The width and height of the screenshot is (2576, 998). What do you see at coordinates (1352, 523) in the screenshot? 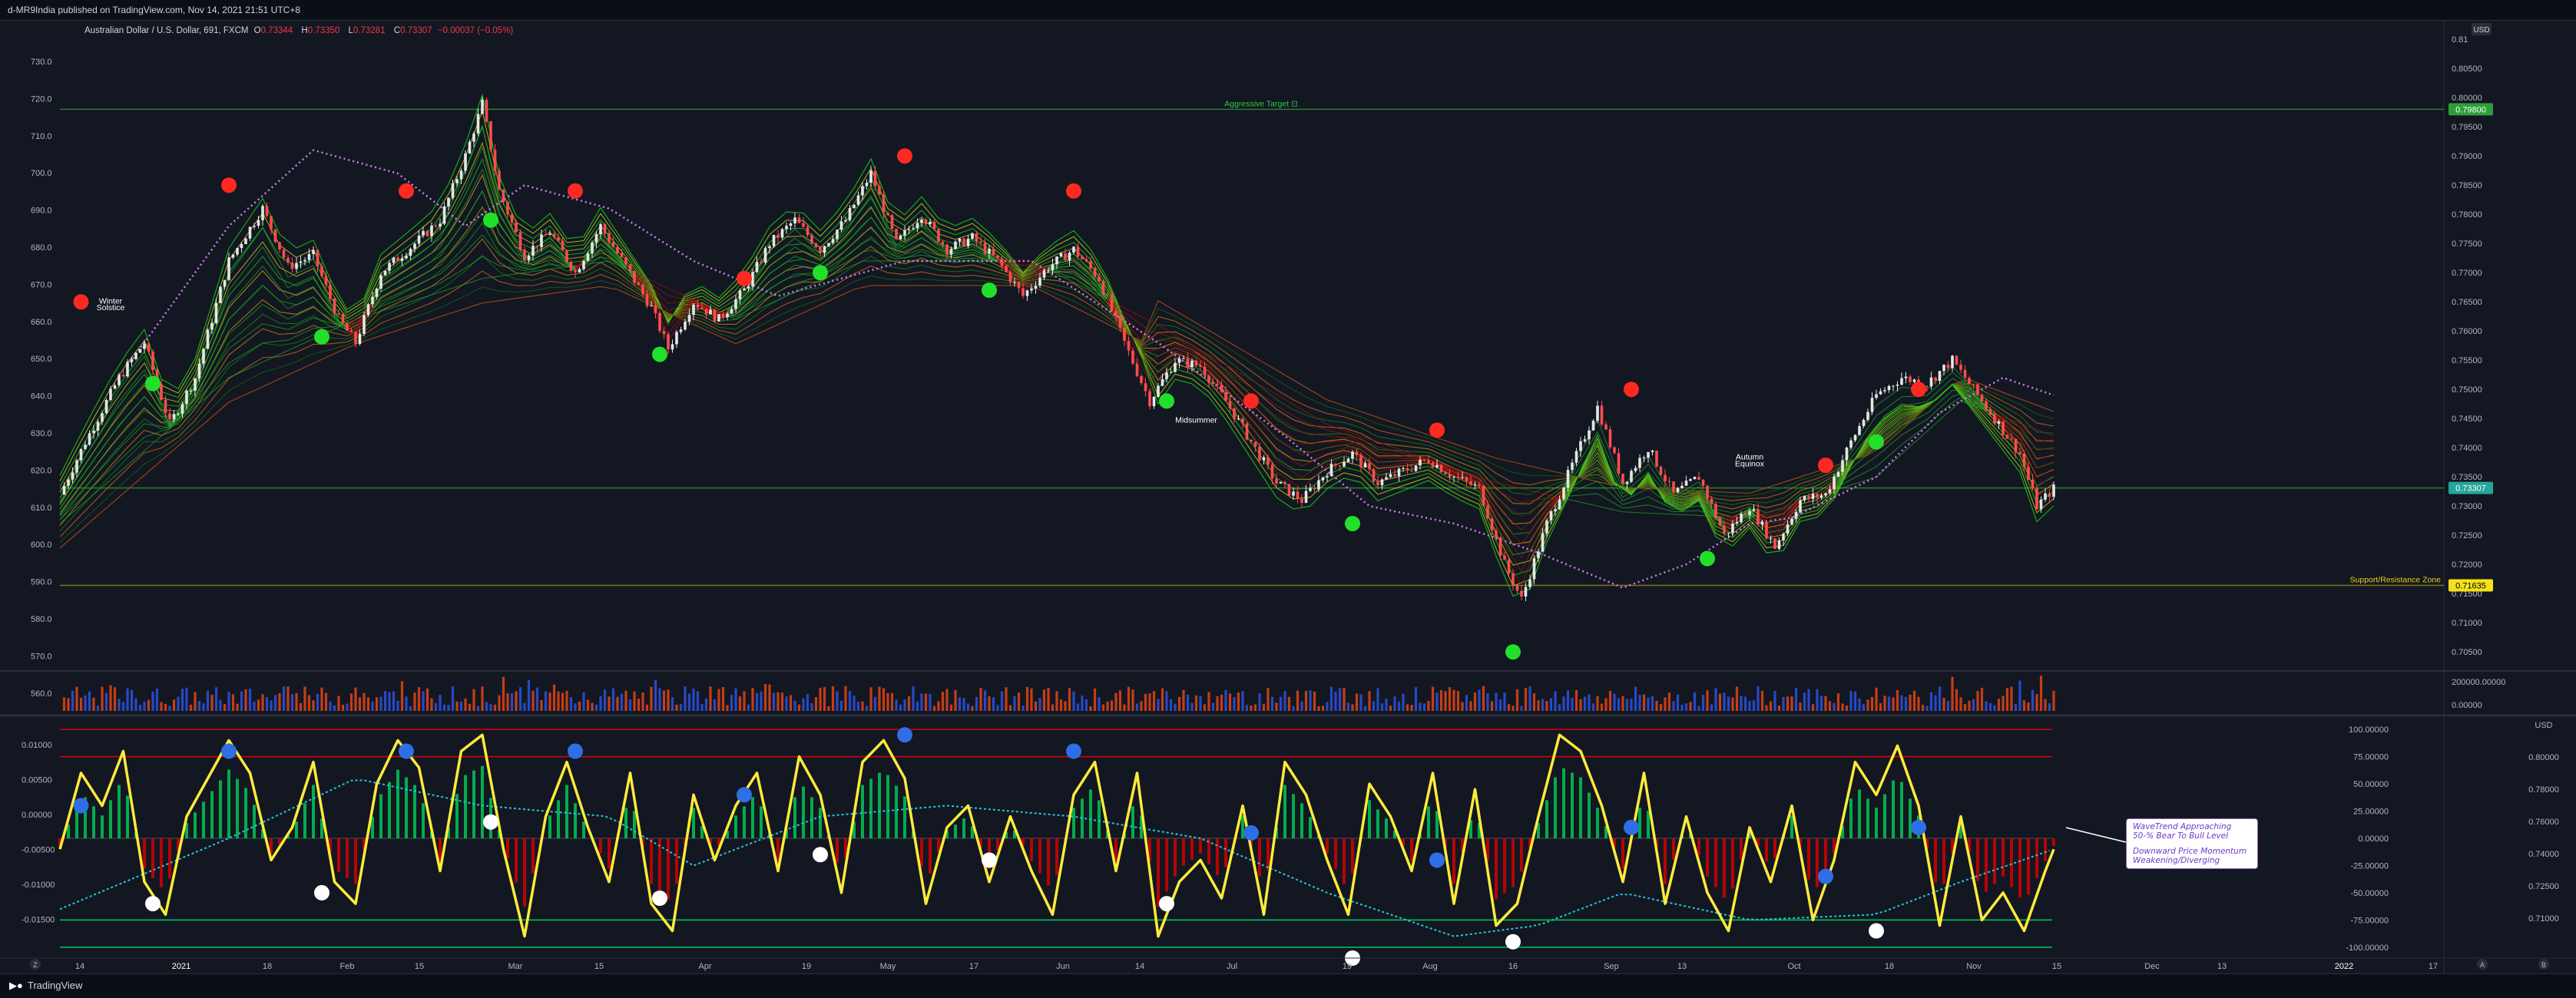
I see `green-signal-dot` at bounding box center [1352, 523].